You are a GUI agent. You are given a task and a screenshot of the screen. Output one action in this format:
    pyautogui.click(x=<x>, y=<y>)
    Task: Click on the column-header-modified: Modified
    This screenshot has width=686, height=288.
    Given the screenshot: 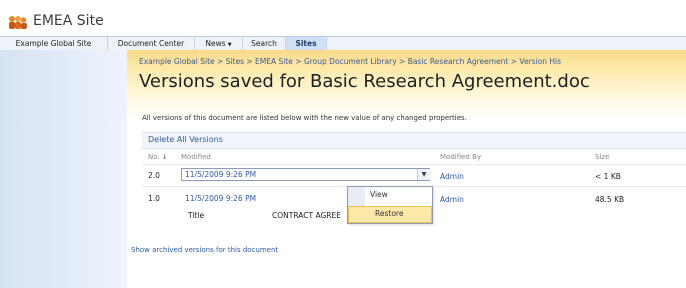 What is the action you would take?
    pyautogui.click(x=196, y=157)
    